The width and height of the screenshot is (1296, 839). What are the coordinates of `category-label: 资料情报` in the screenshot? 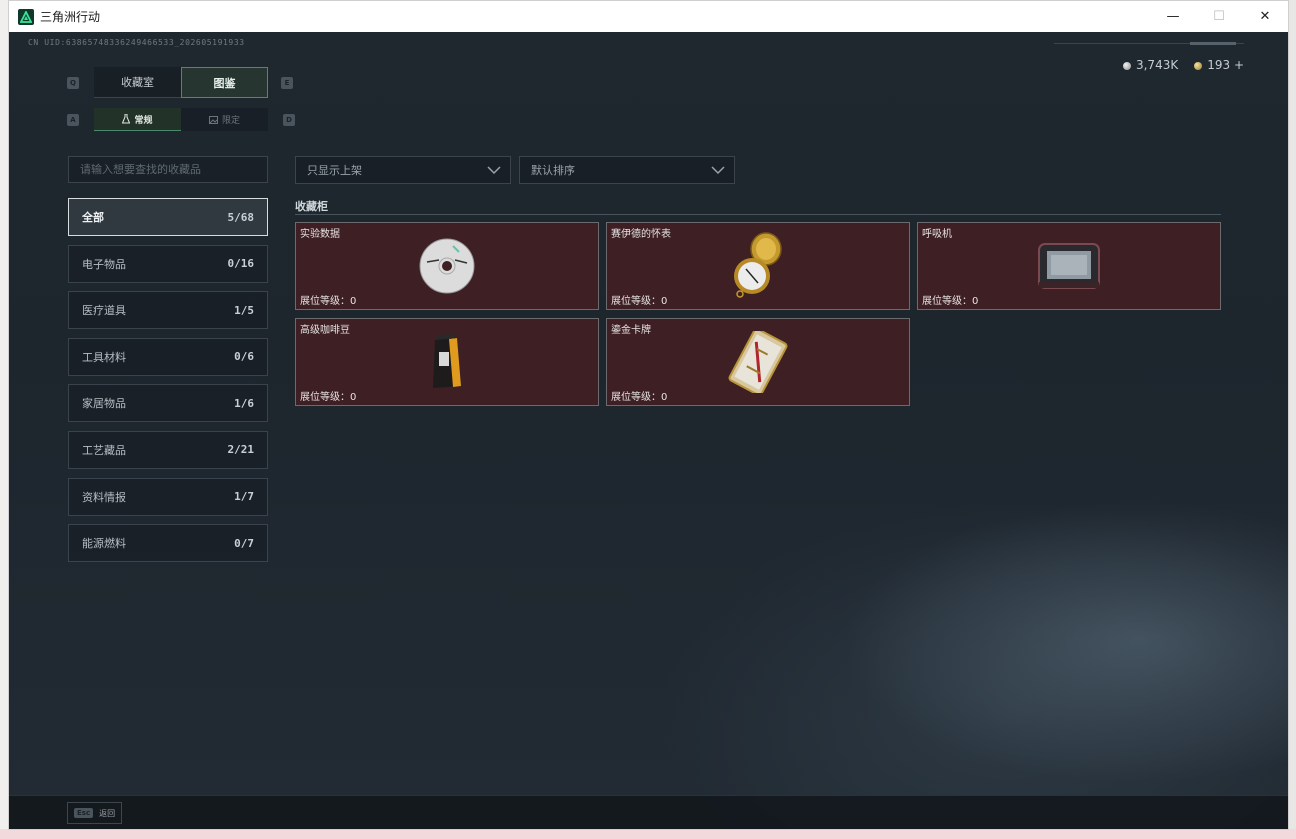 It's located at (104, 497).